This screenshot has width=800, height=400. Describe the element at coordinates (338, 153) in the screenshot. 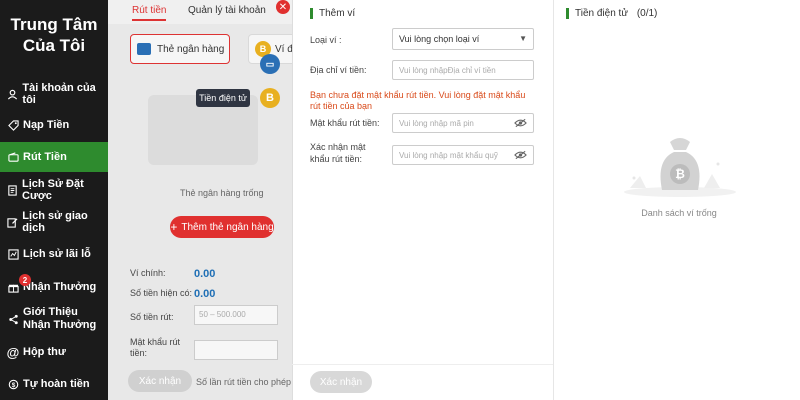

I see `confirm-pin-label: Xác nhận mật khẩu rút tiền:` at that location.